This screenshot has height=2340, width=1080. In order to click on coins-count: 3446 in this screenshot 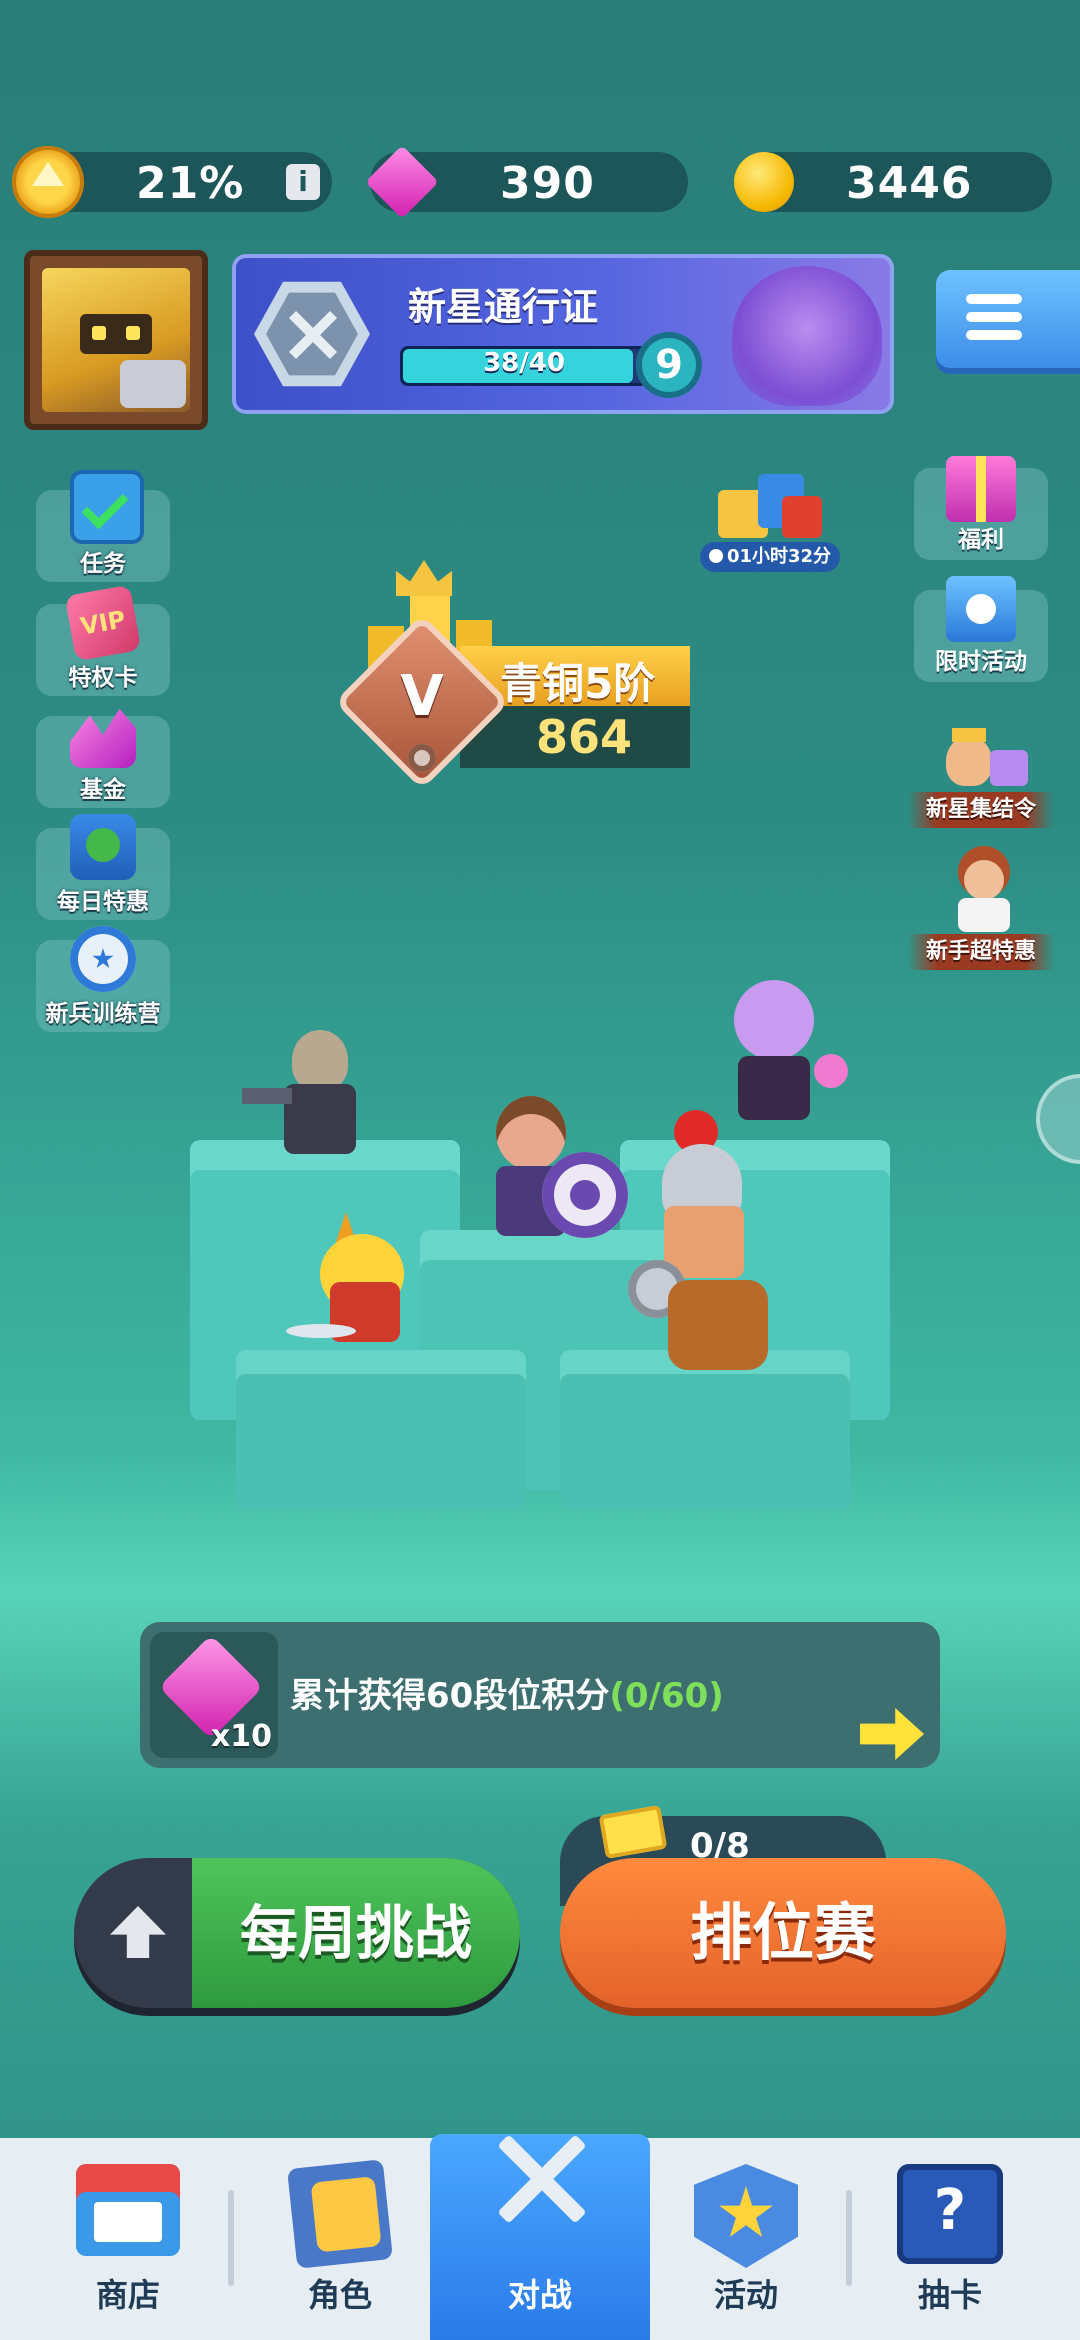, I will do `click(909, 183)`.